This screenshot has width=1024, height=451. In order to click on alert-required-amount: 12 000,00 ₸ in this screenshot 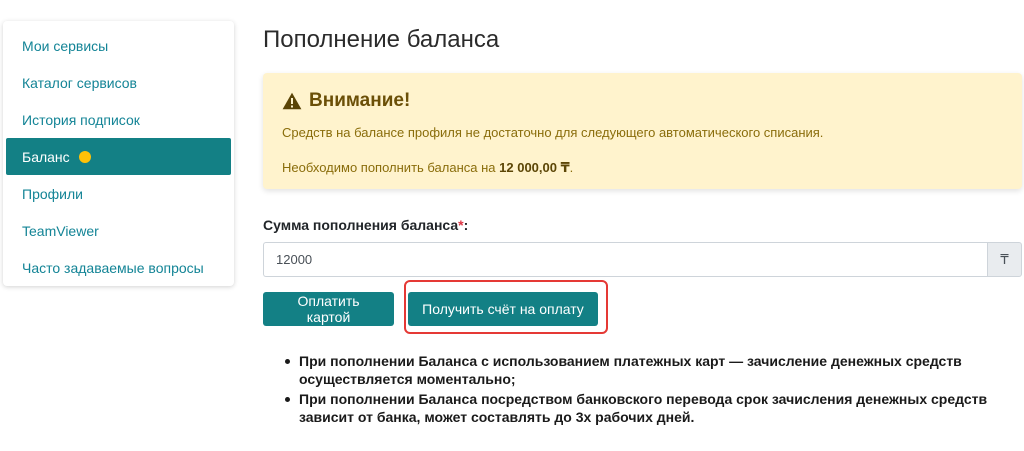, I will do `click(534, 167)`.